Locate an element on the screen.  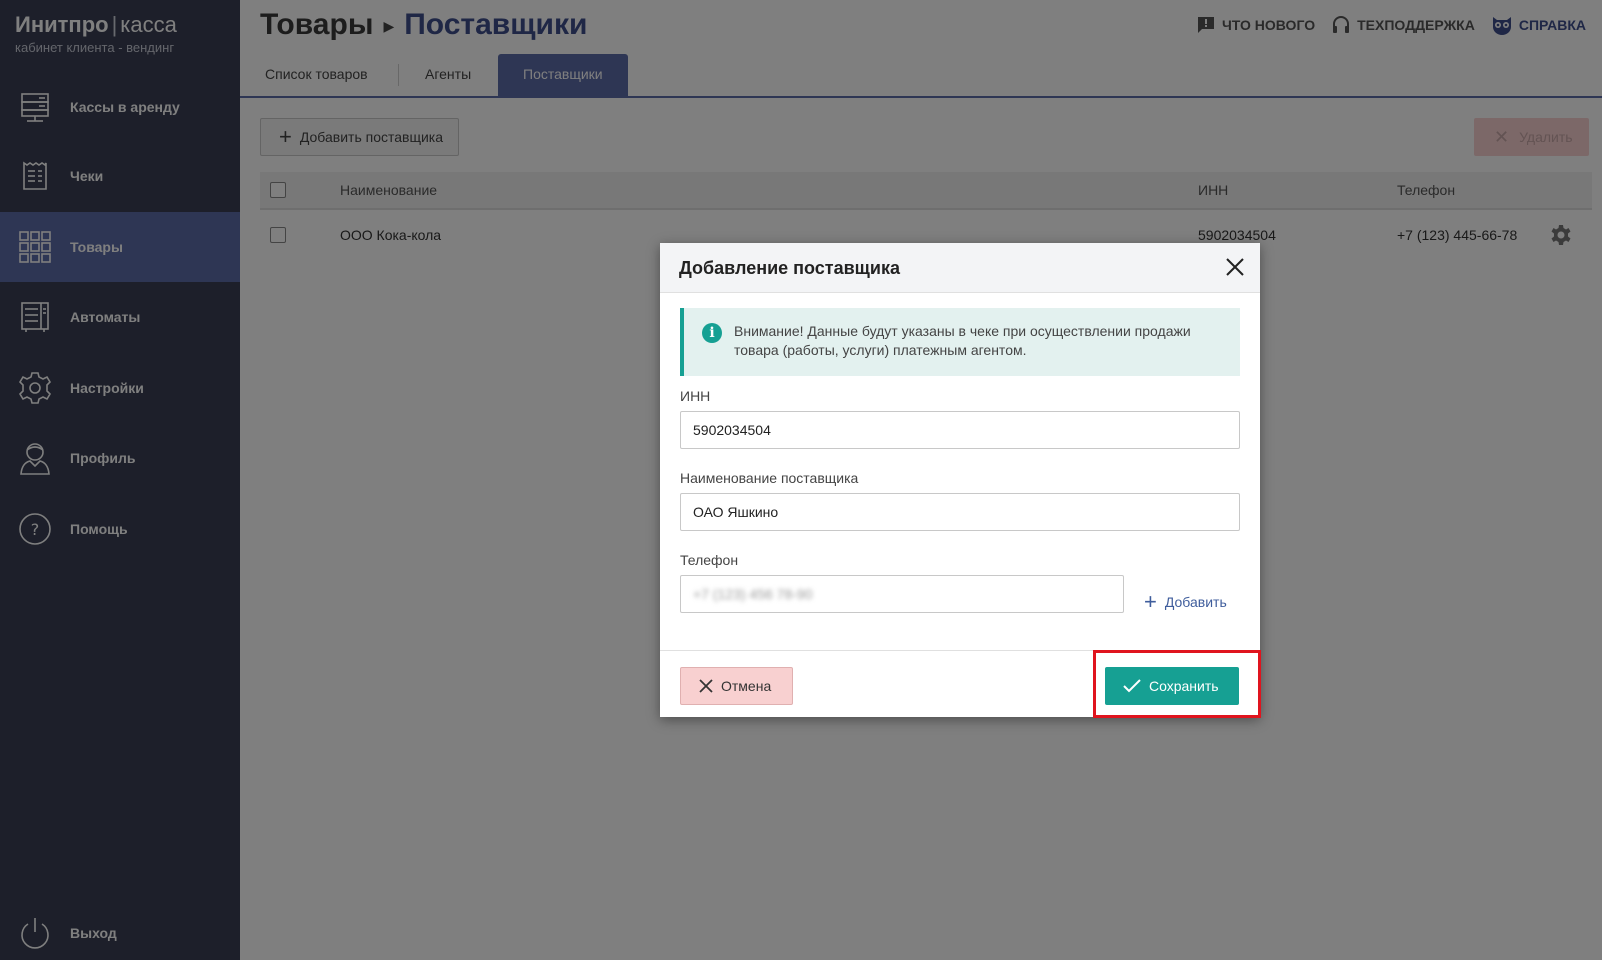
info-icon: i is located at coordinates (712, 333).